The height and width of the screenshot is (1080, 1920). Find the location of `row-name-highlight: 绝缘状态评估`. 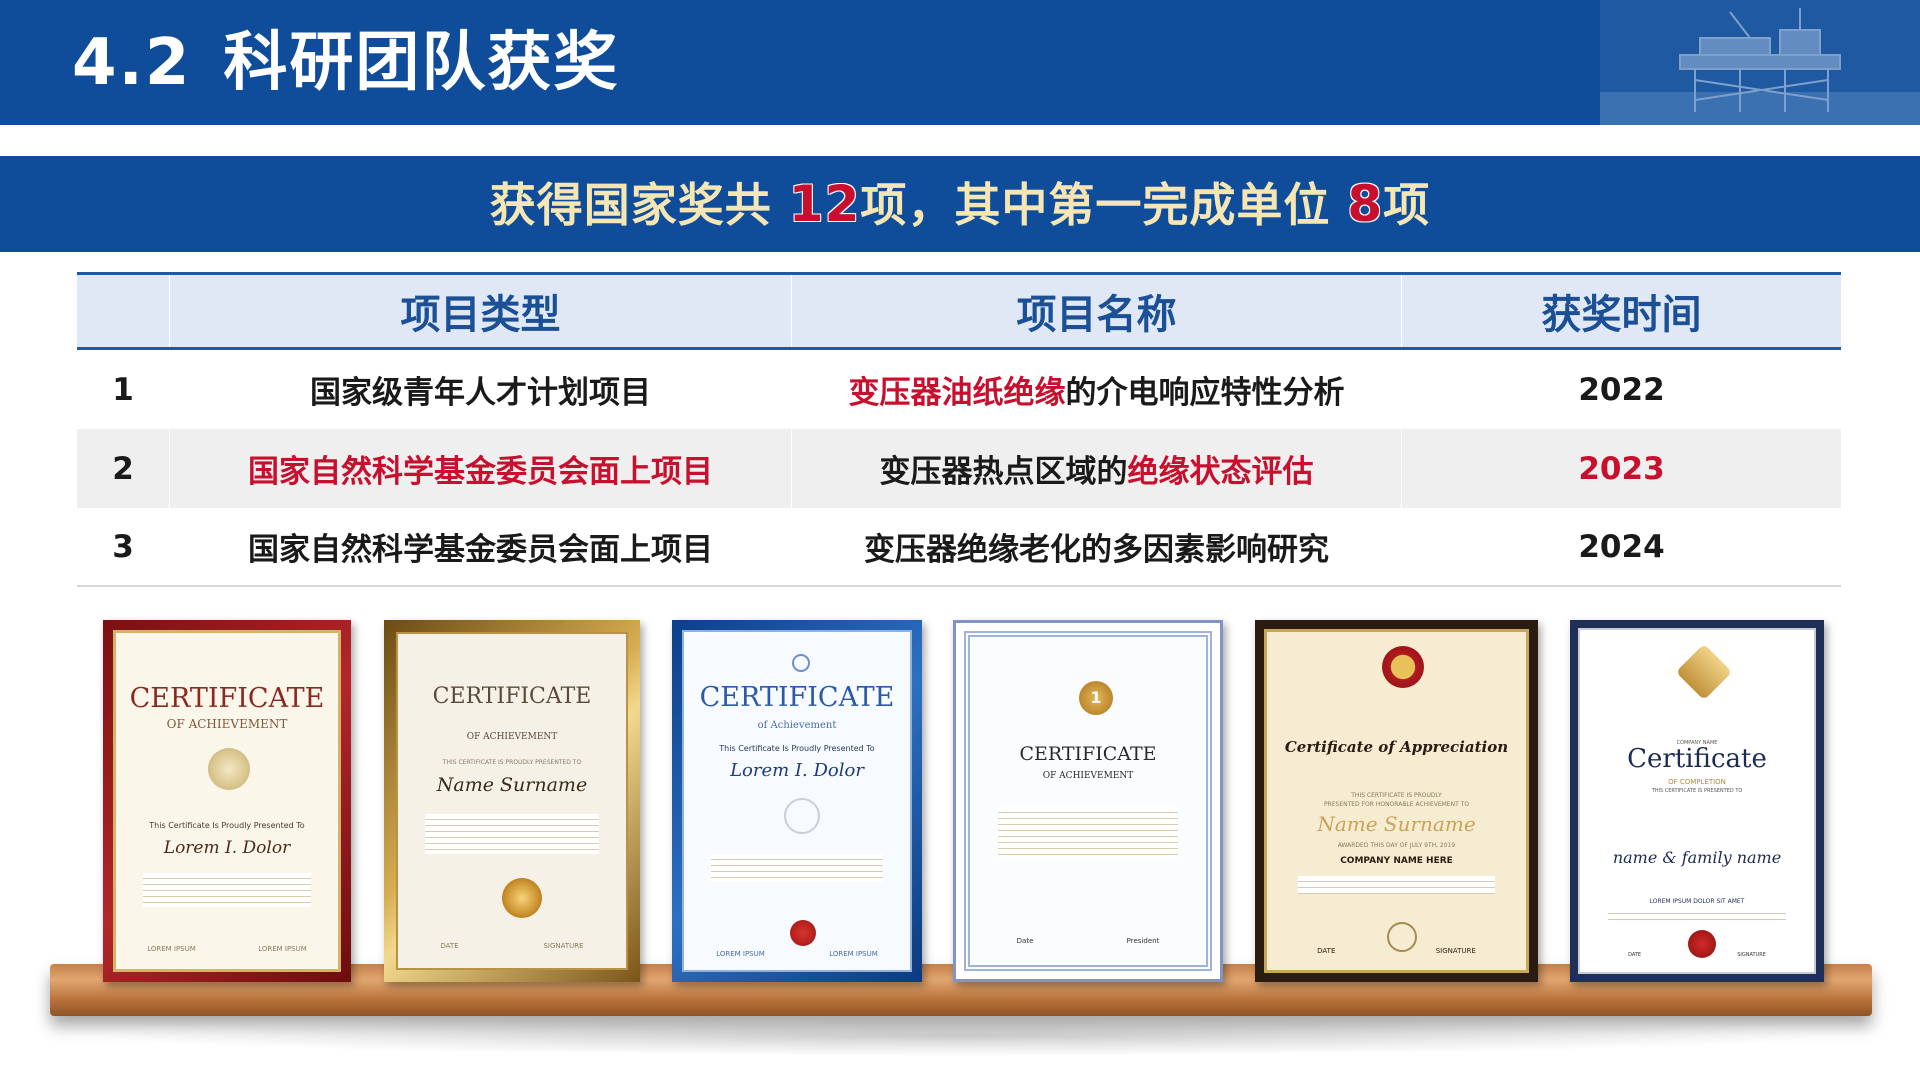

row-name-highlight: 绝缘状态评估 is located at coordinates (1220, 472).